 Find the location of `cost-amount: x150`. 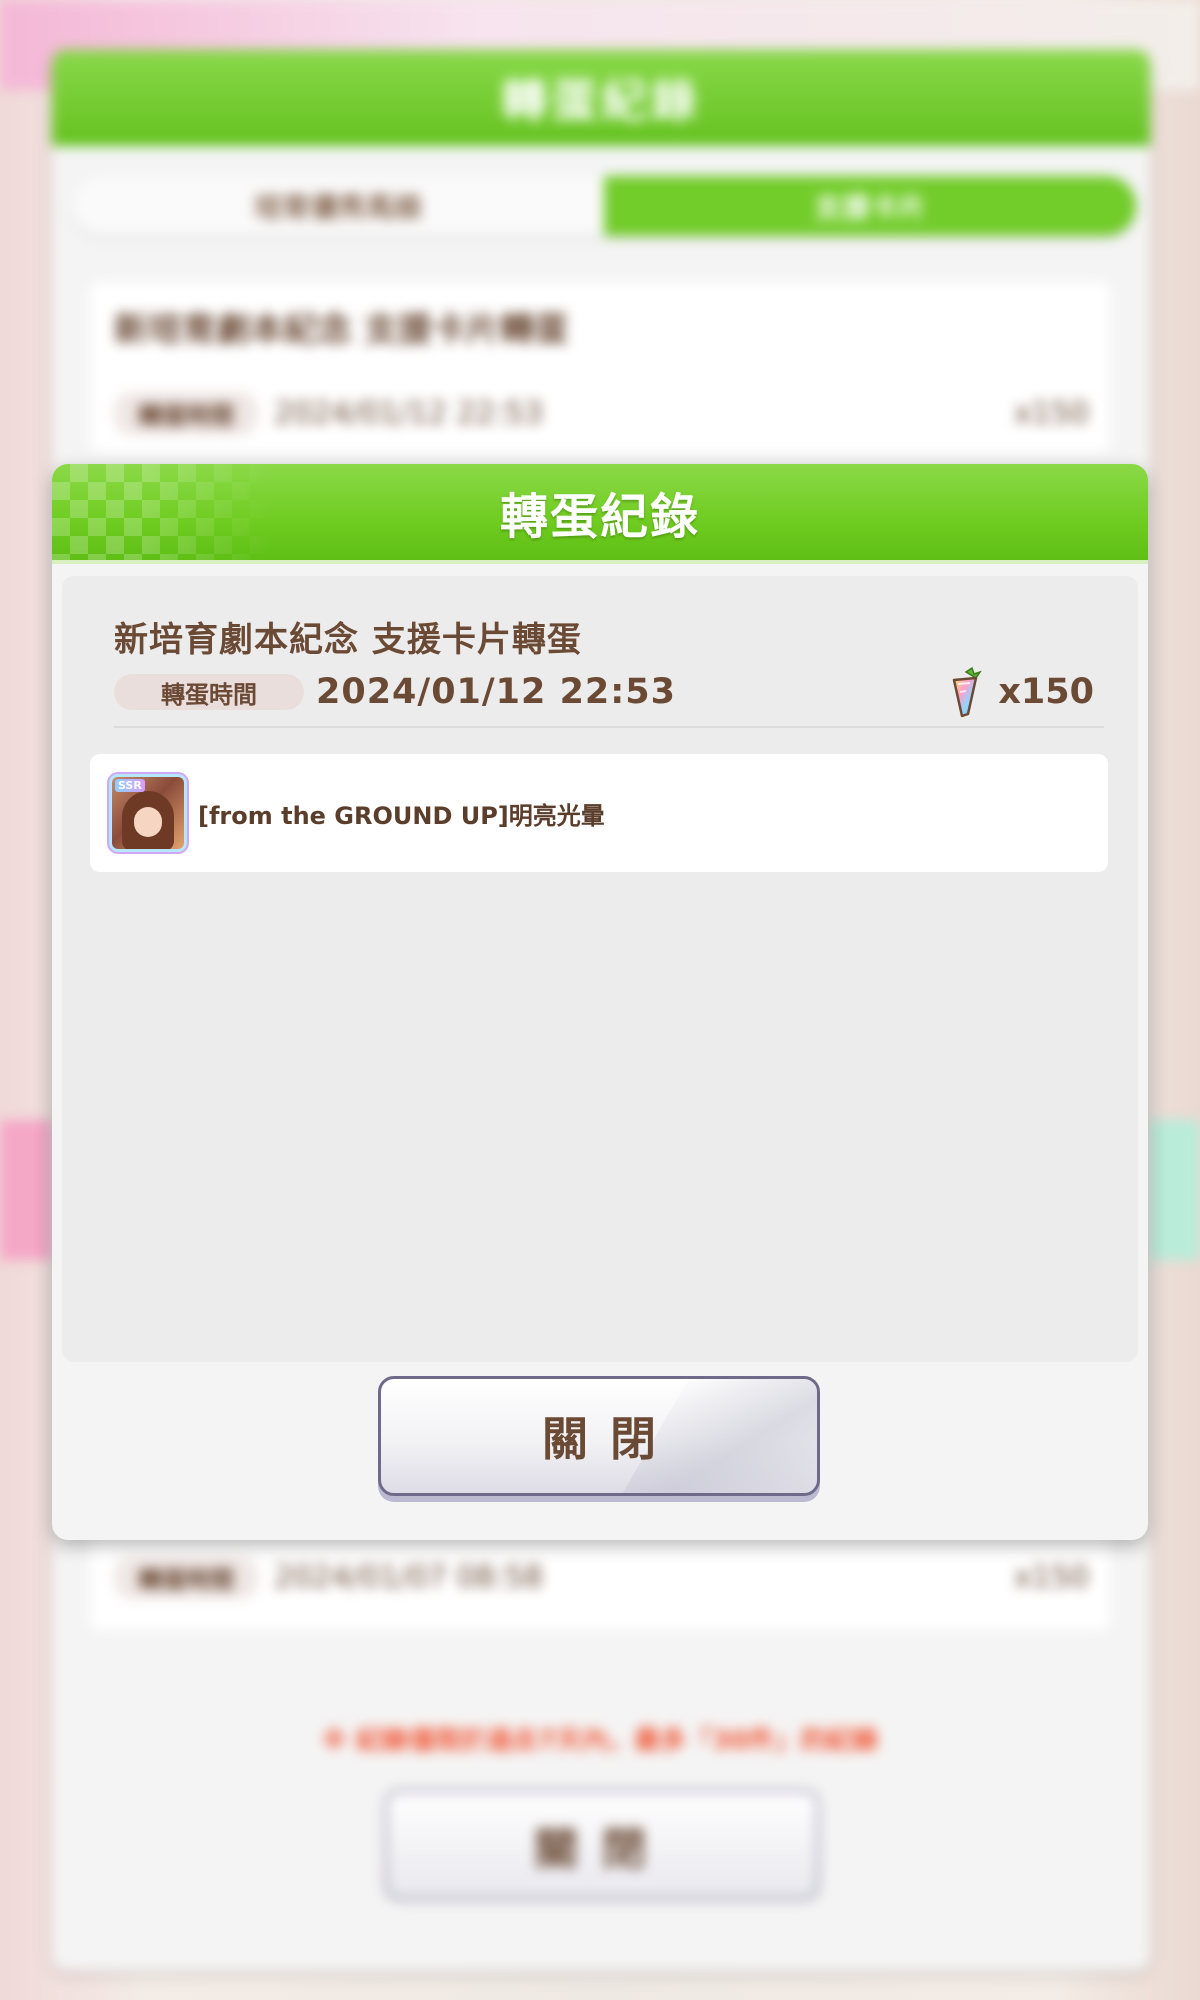

cost-amount: x150 is located at coordinates (1046, 692).